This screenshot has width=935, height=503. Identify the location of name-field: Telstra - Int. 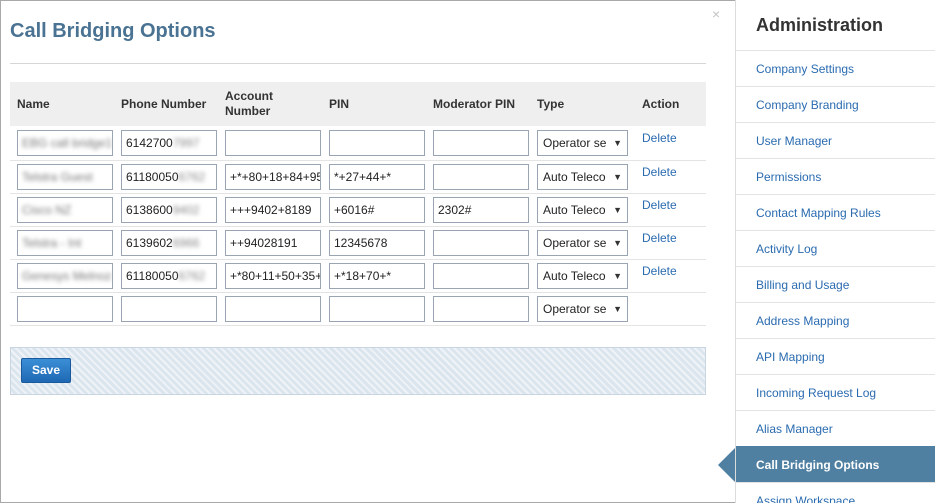
(65, 242).